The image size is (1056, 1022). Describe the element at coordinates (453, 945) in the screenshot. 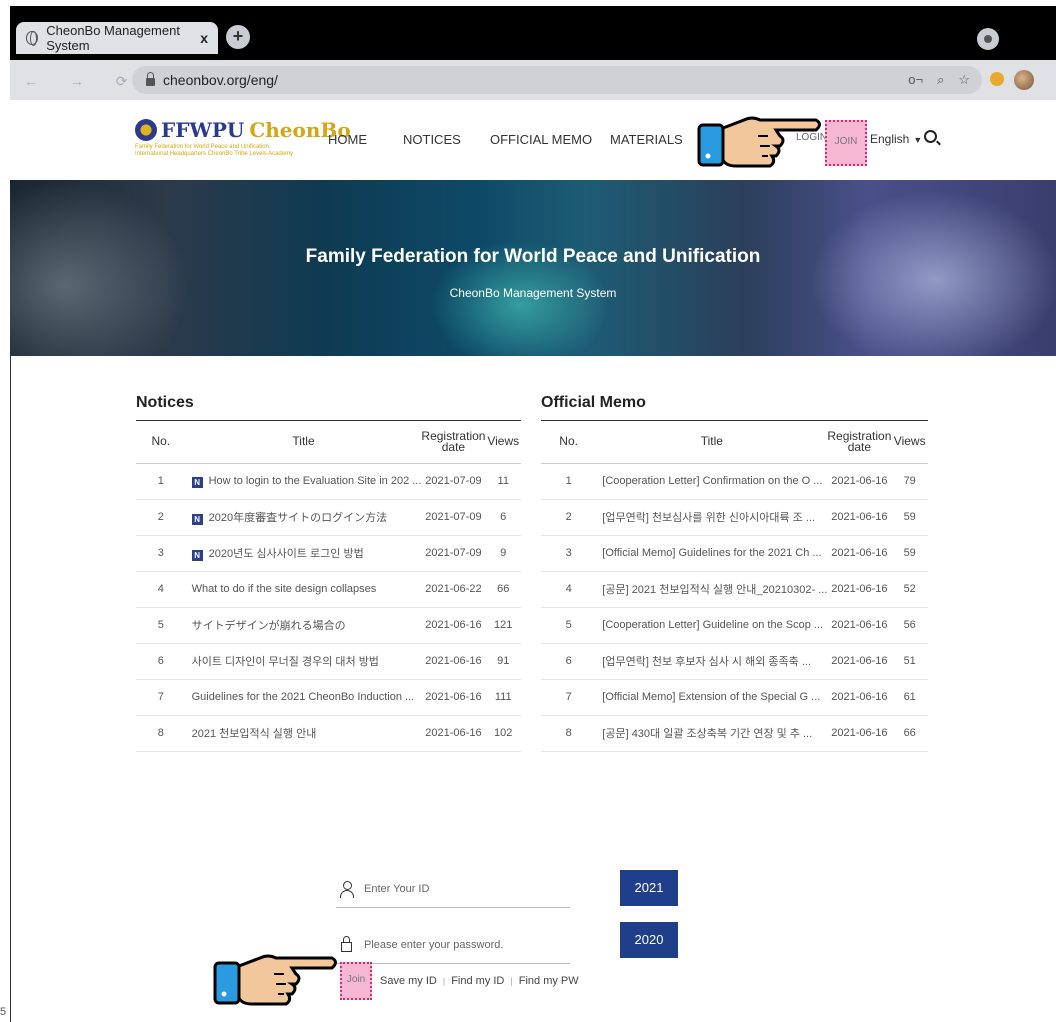

I see `password-field: Please enter your password.` at that location.